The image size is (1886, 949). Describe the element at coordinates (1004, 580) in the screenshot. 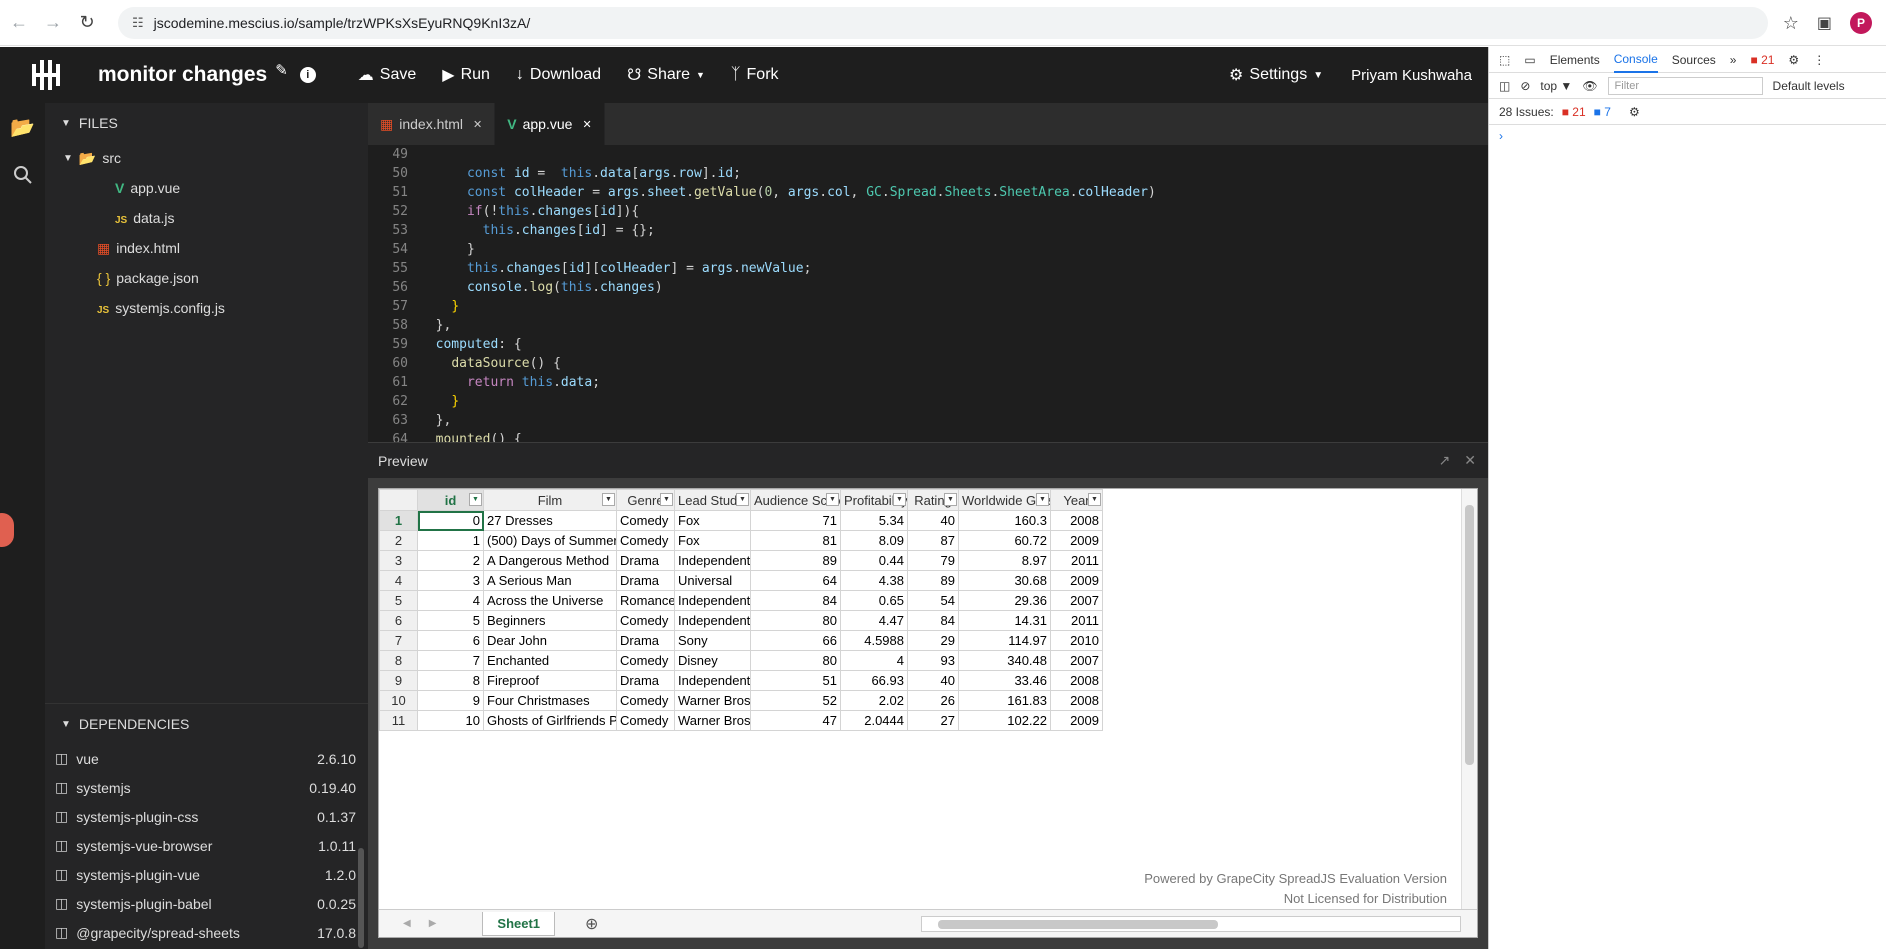

I see `table-cell: 30.68` at that location.